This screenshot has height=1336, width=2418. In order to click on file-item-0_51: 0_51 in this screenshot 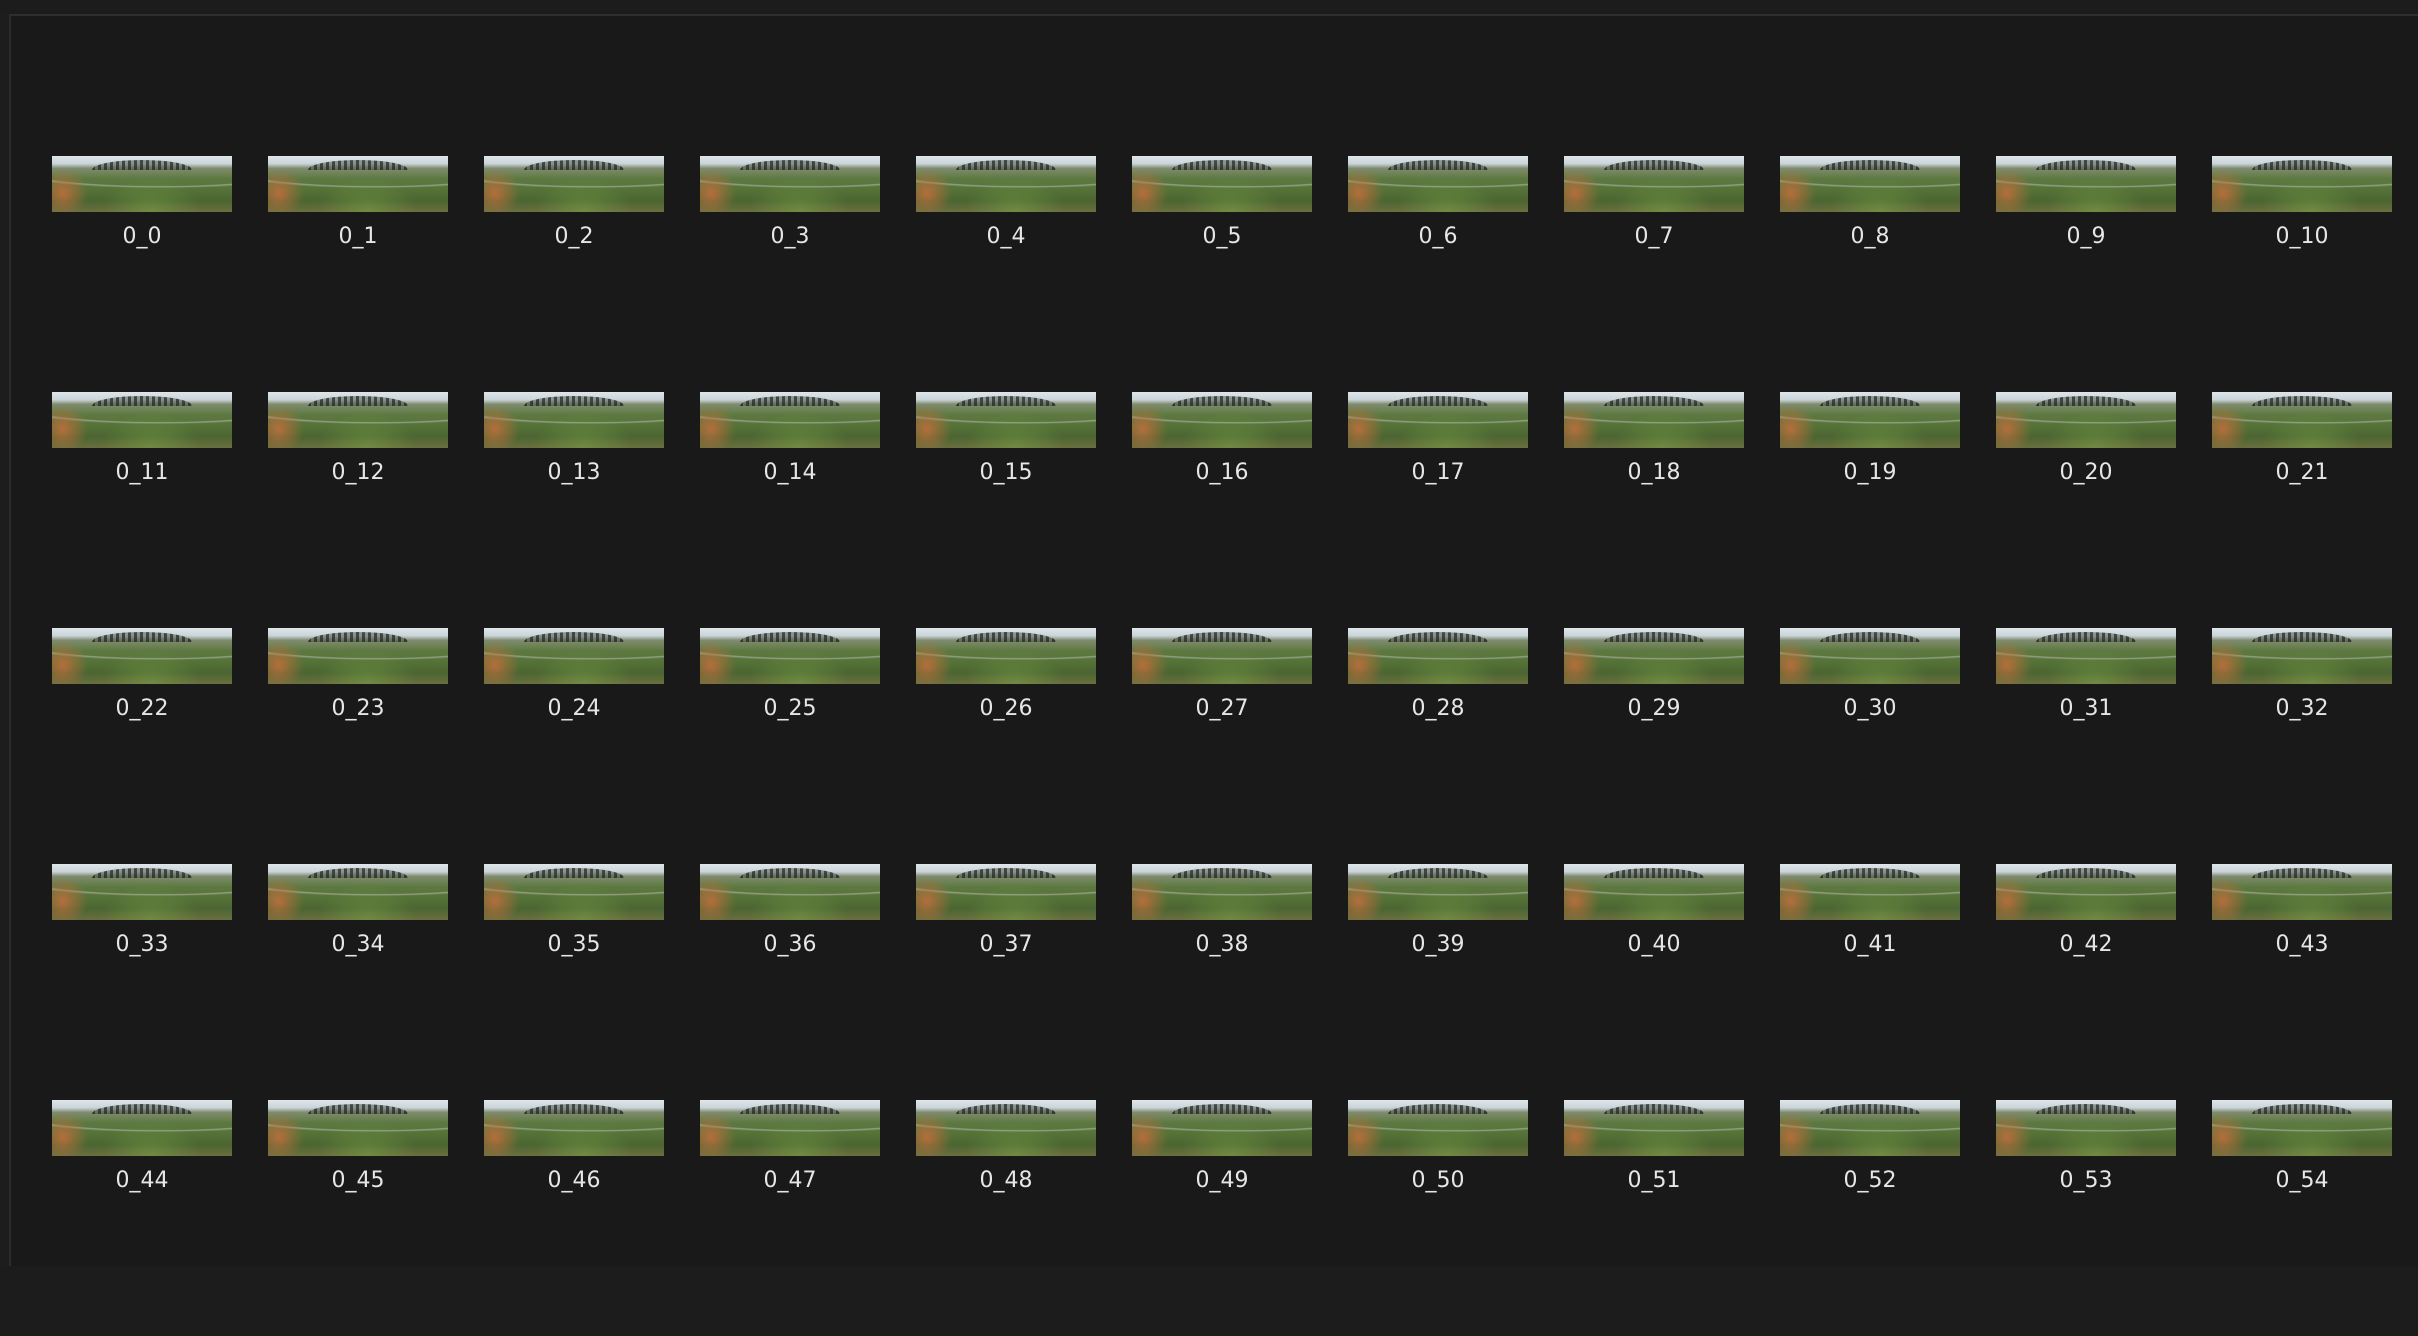, I will do `click(1654, 1218)`.